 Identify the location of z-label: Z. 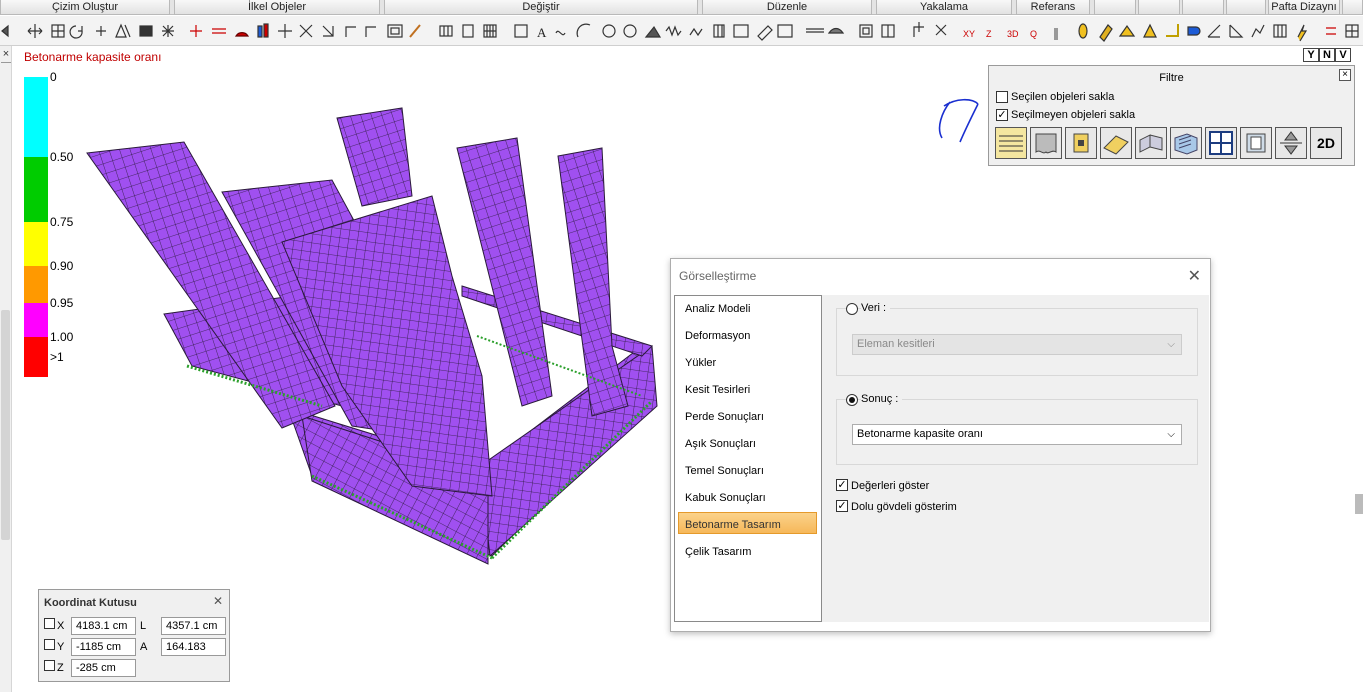
(60, 668).